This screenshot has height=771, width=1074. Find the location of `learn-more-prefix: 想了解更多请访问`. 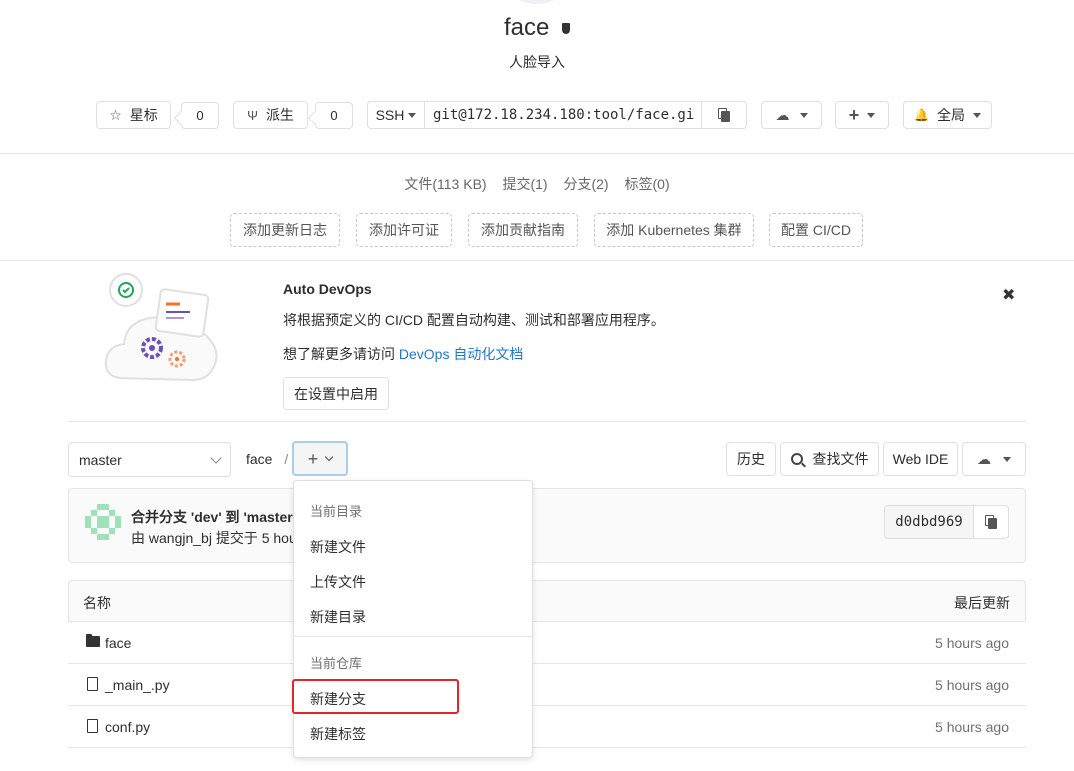

learn-more-prefix: 想了解更多请访问 is located at coordinates (341, 354).